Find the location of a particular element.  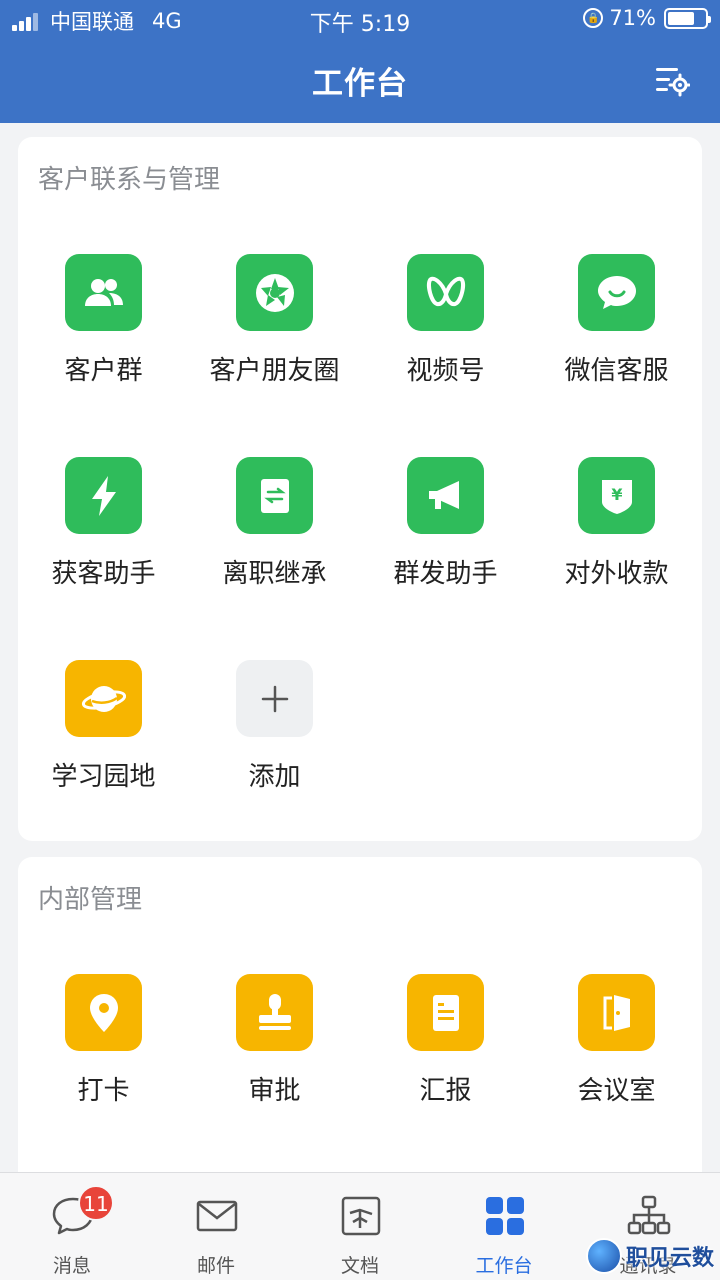

aperture-icon is located at coordinates (274, 292).